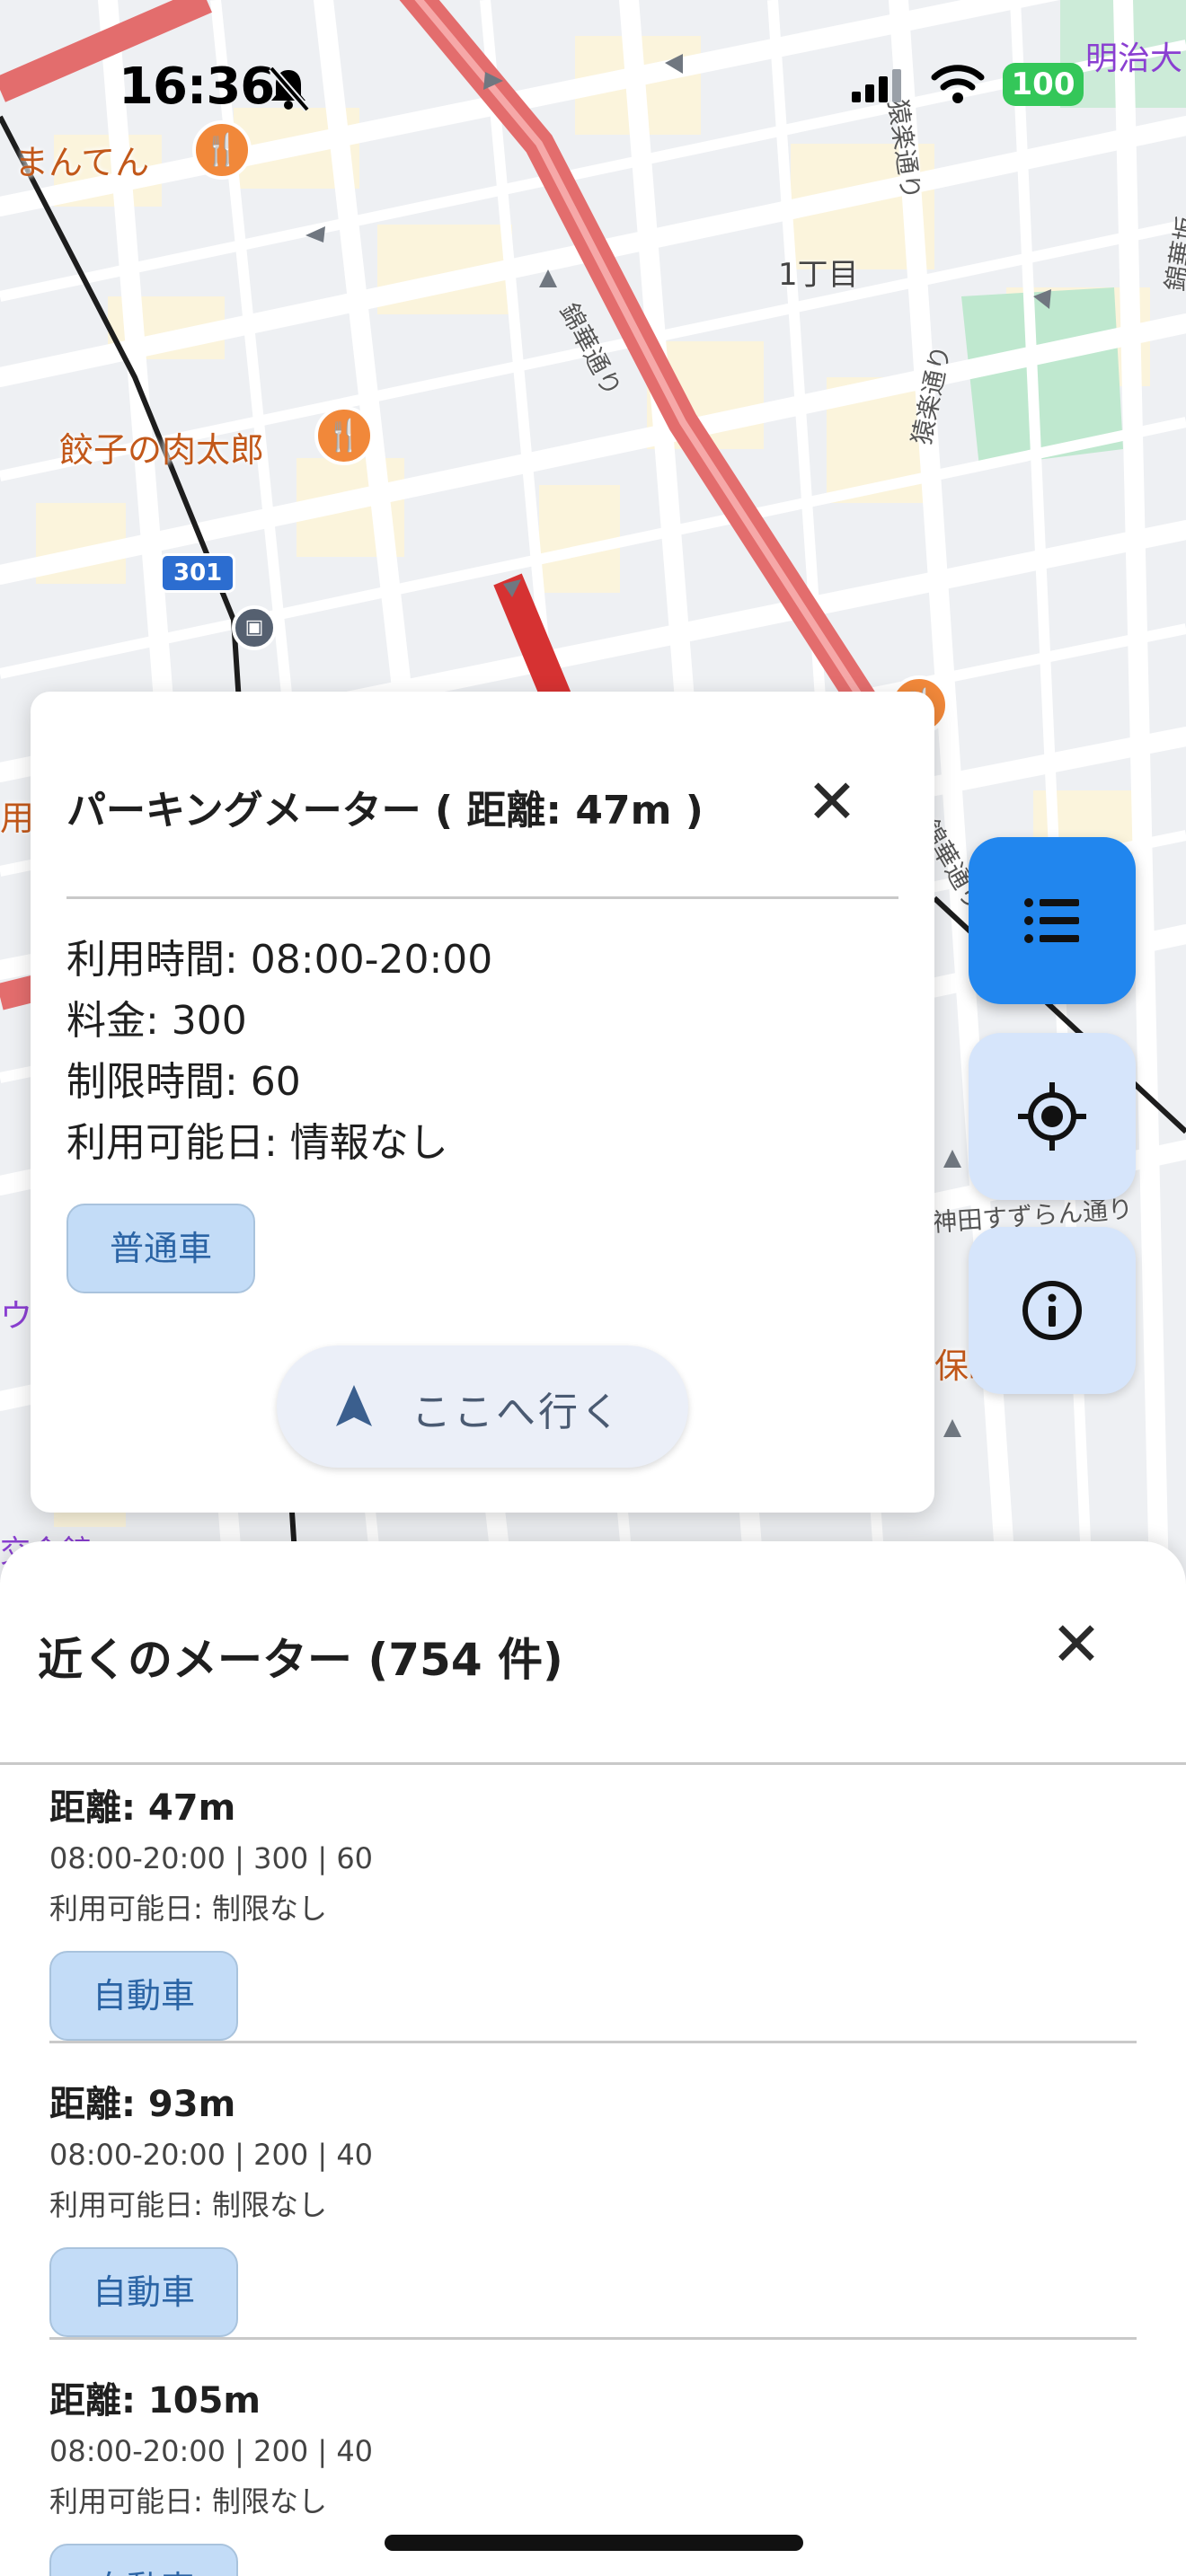 This screenshot has height=2576, width=1186. What do you see at coordinates (16, 1316) in the screenshot?
I see `map-fragment-label: ウ` at bounding box center [16, 1316].